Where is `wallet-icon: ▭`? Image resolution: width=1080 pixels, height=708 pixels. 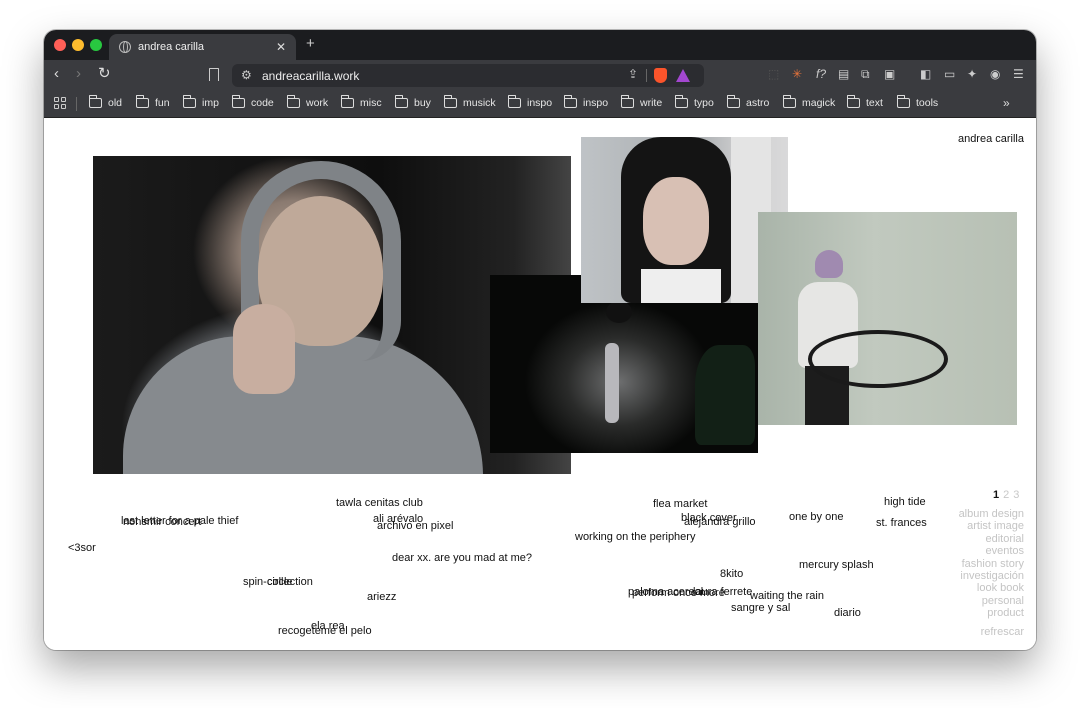
wallet-icon: ▭ is located at coordinates (949, 74).